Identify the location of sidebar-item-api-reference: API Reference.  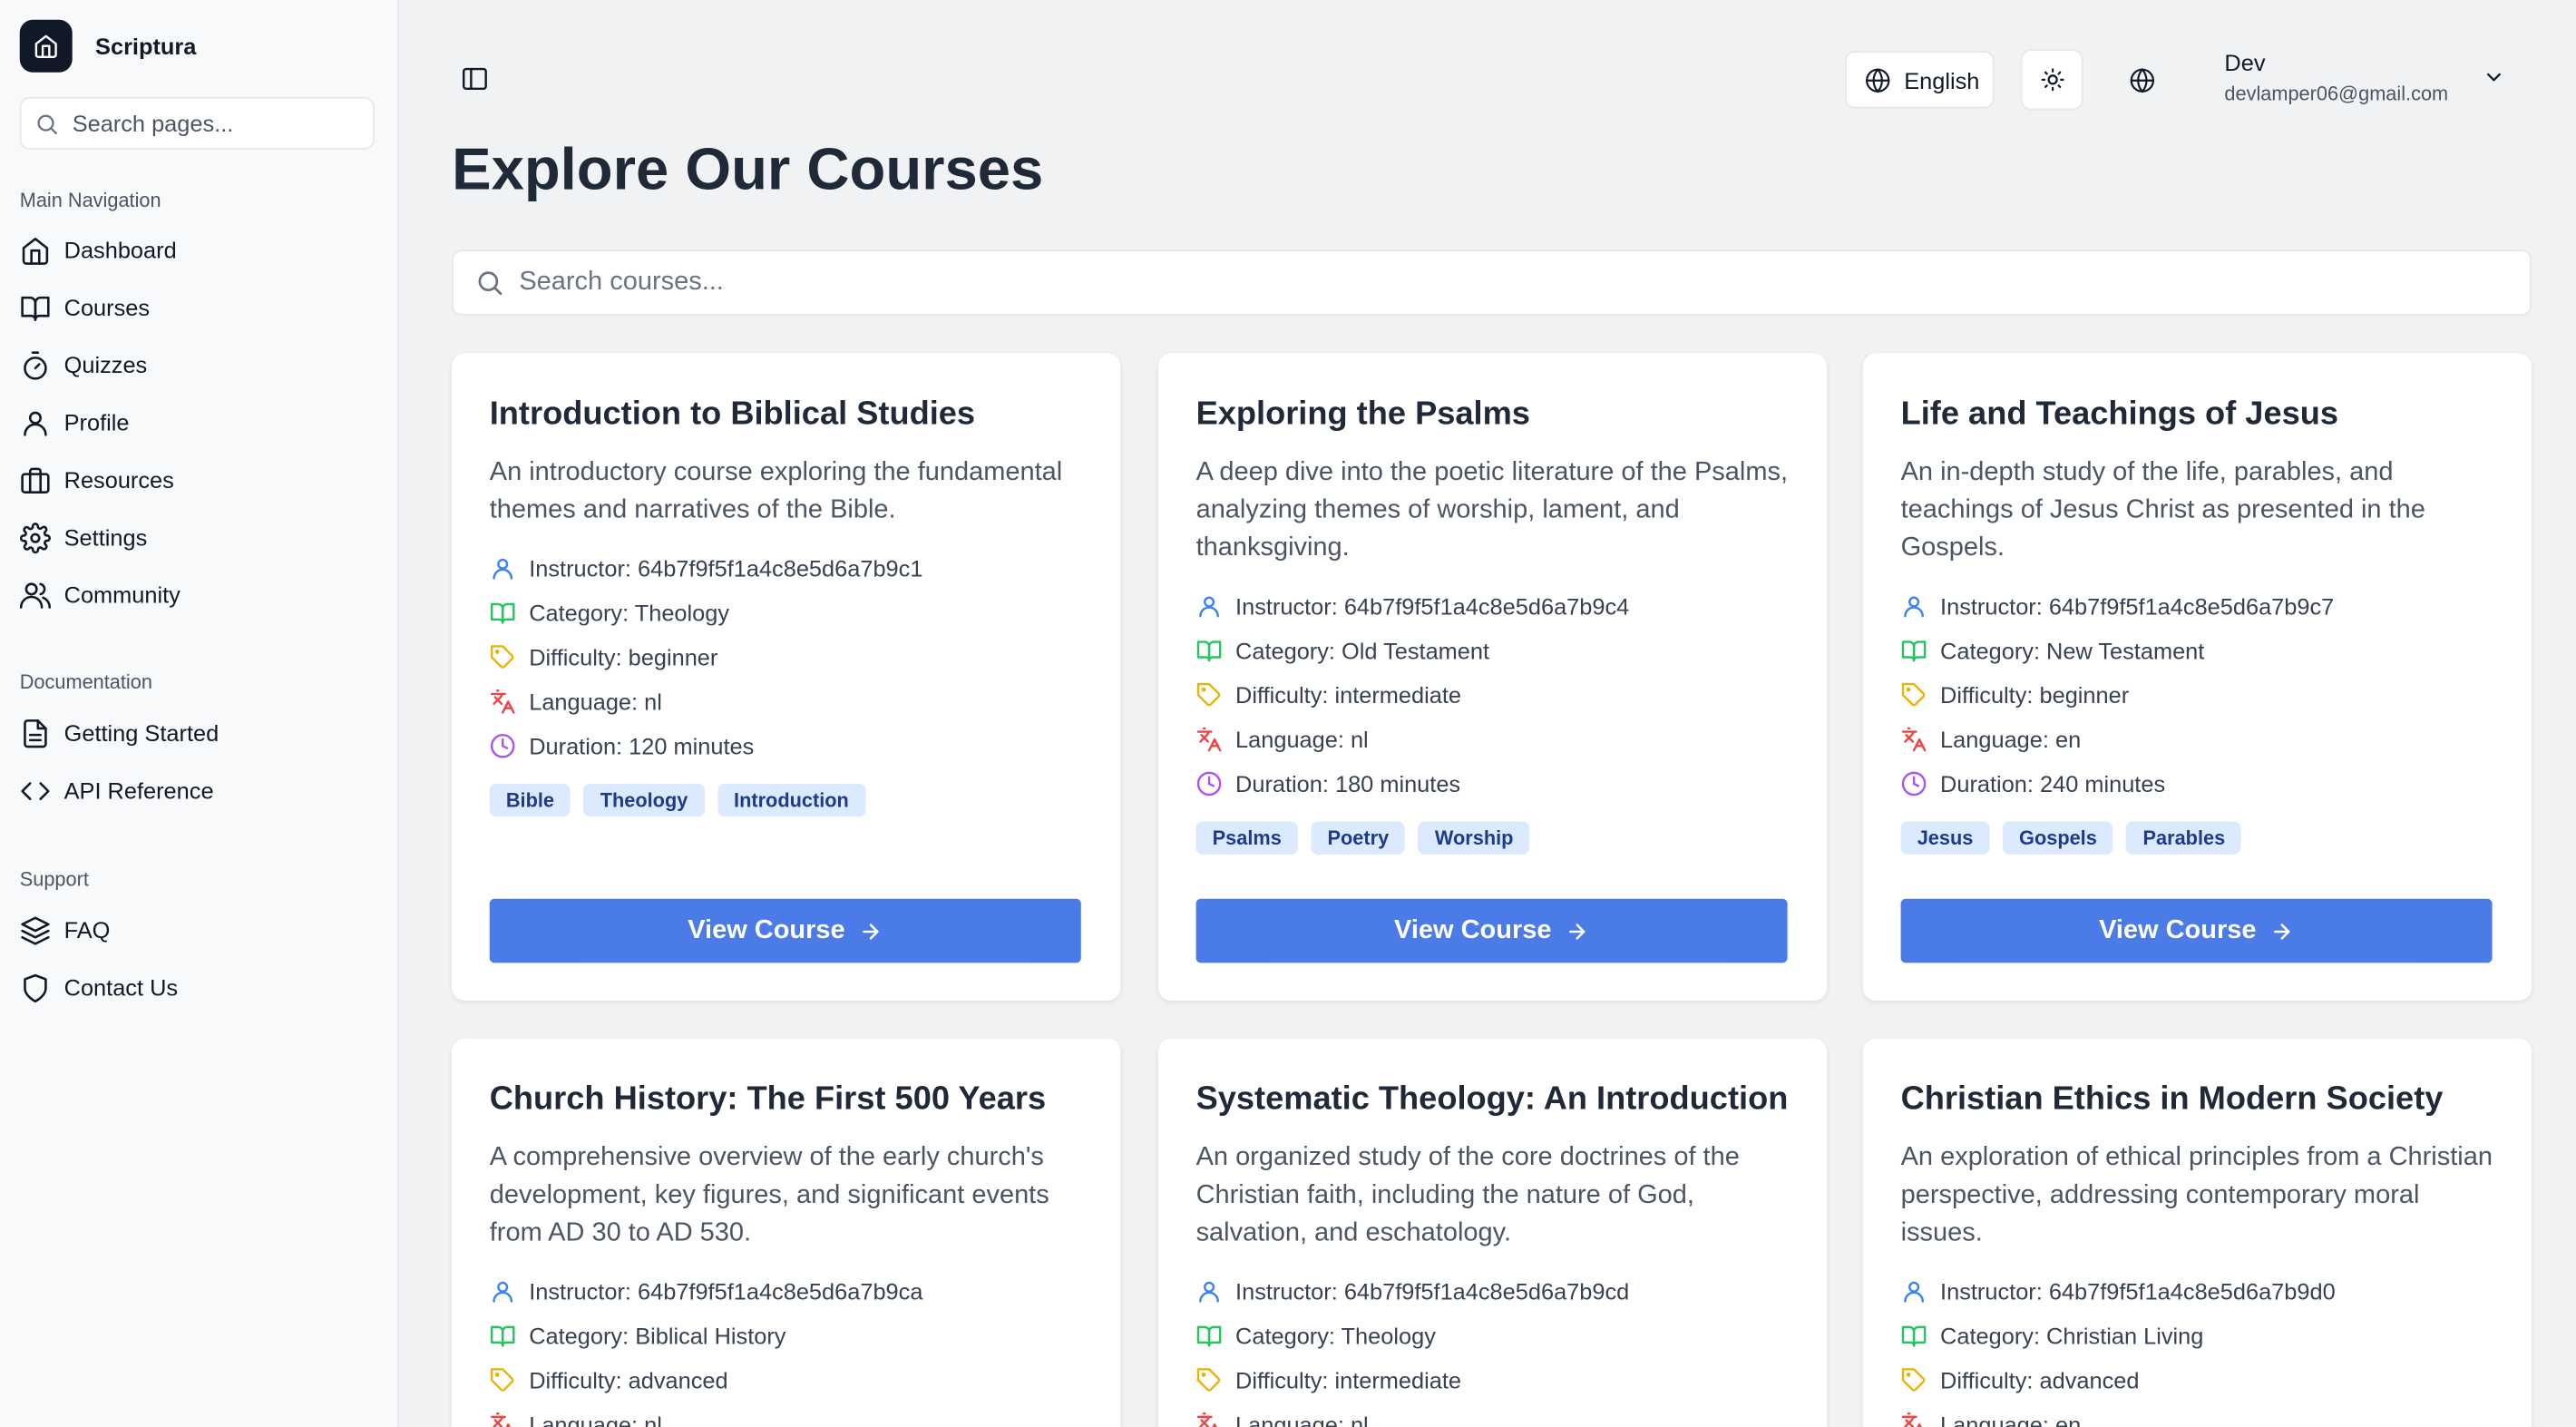
(117, 791).